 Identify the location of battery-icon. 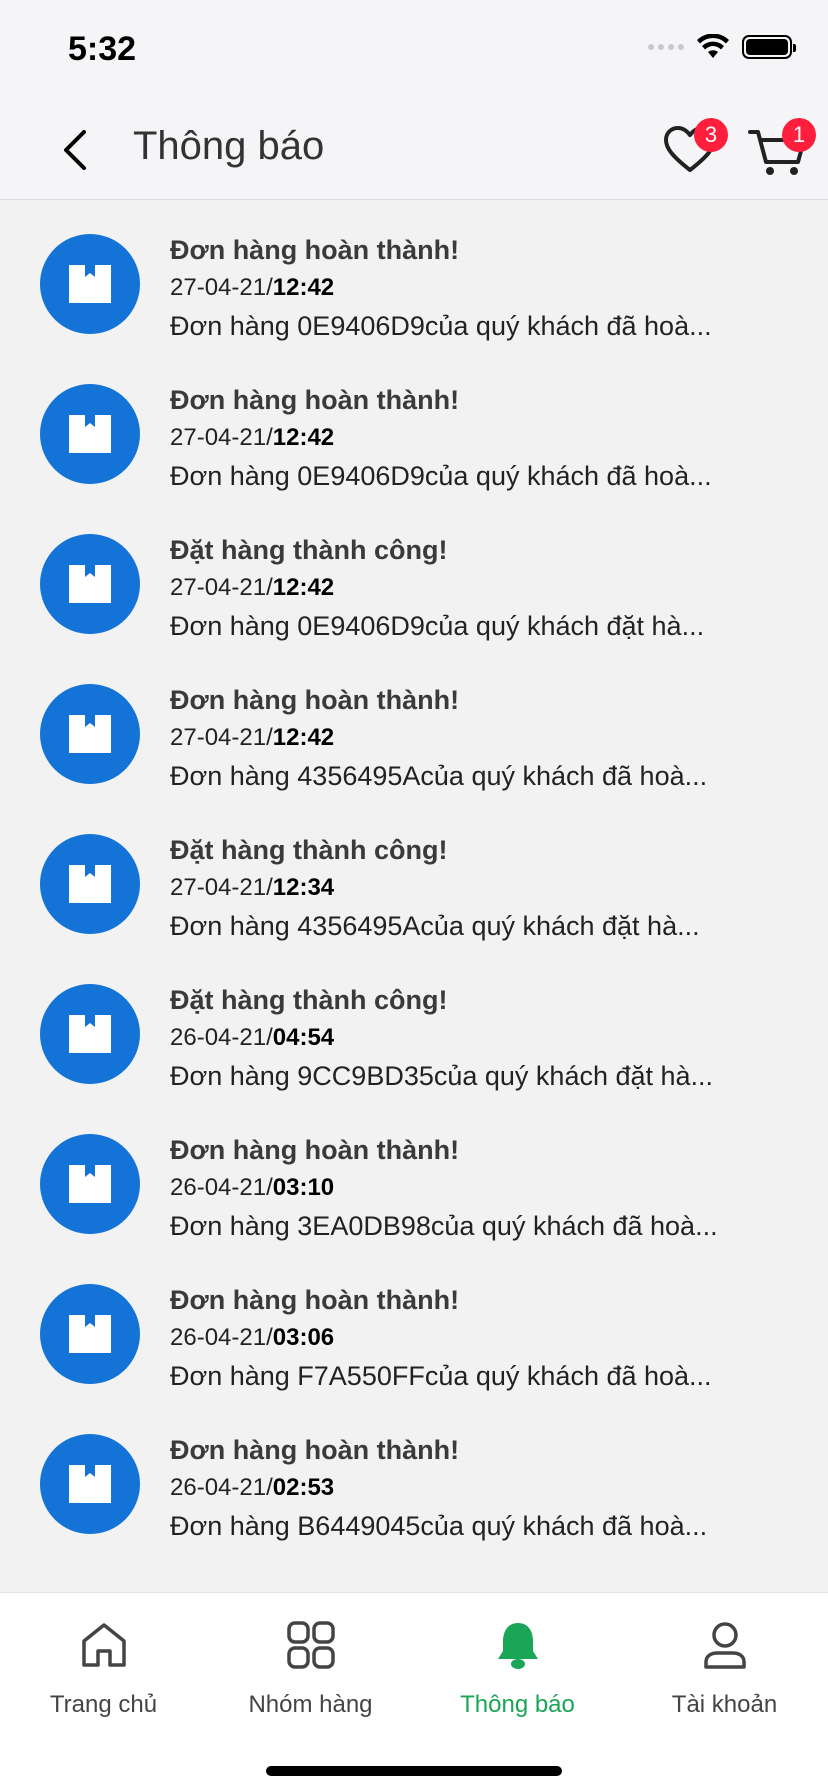
(769, 47).